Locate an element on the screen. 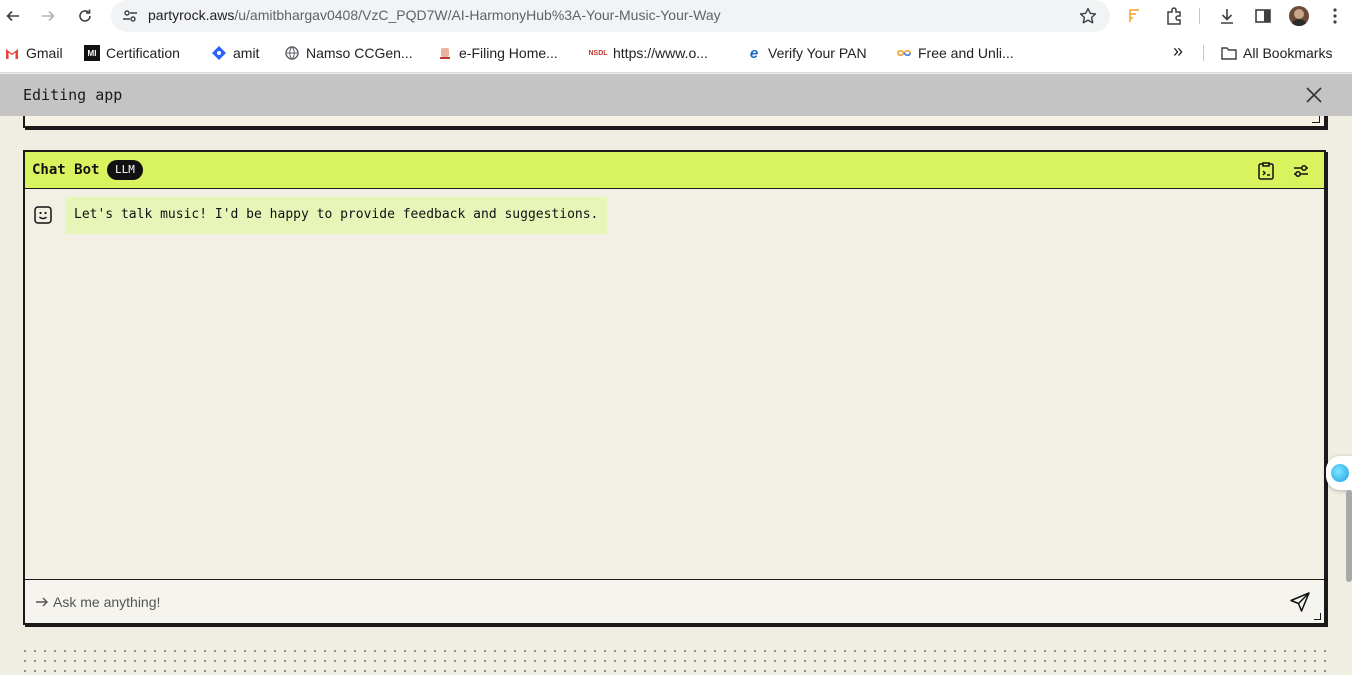  profile-avatar is located at coordinates (1299, 16).